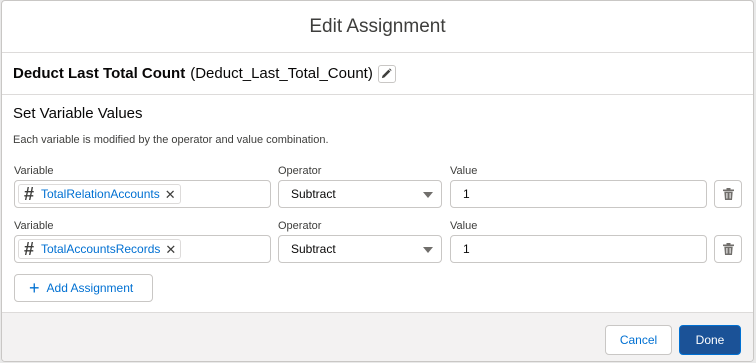 The width and height of the screenshot is (756, 363). I want to click on element-api-name: (Deduct_Last_Total_Count), so click(281, 73).